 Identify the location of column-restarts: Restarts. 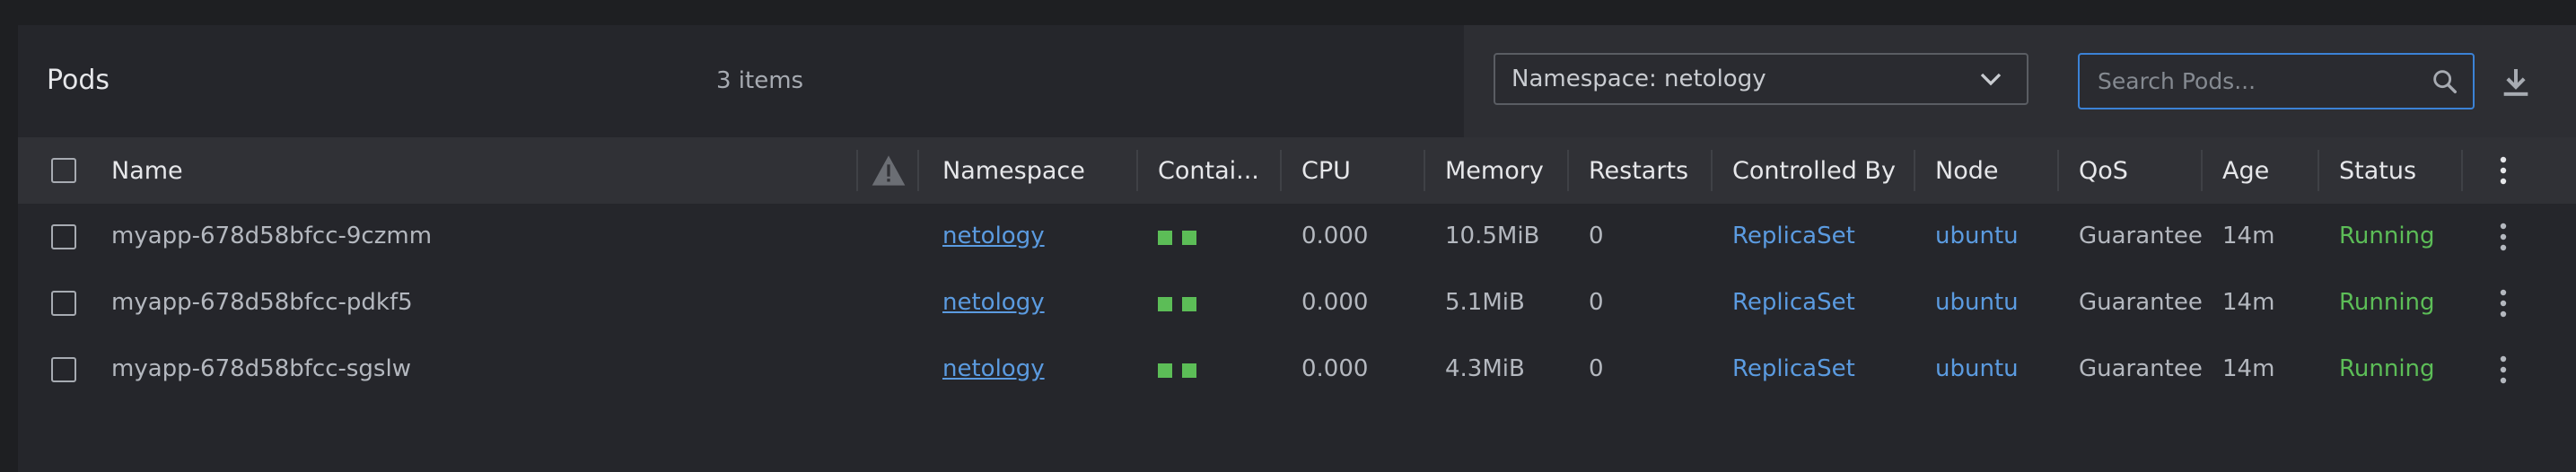
(1638, 171).